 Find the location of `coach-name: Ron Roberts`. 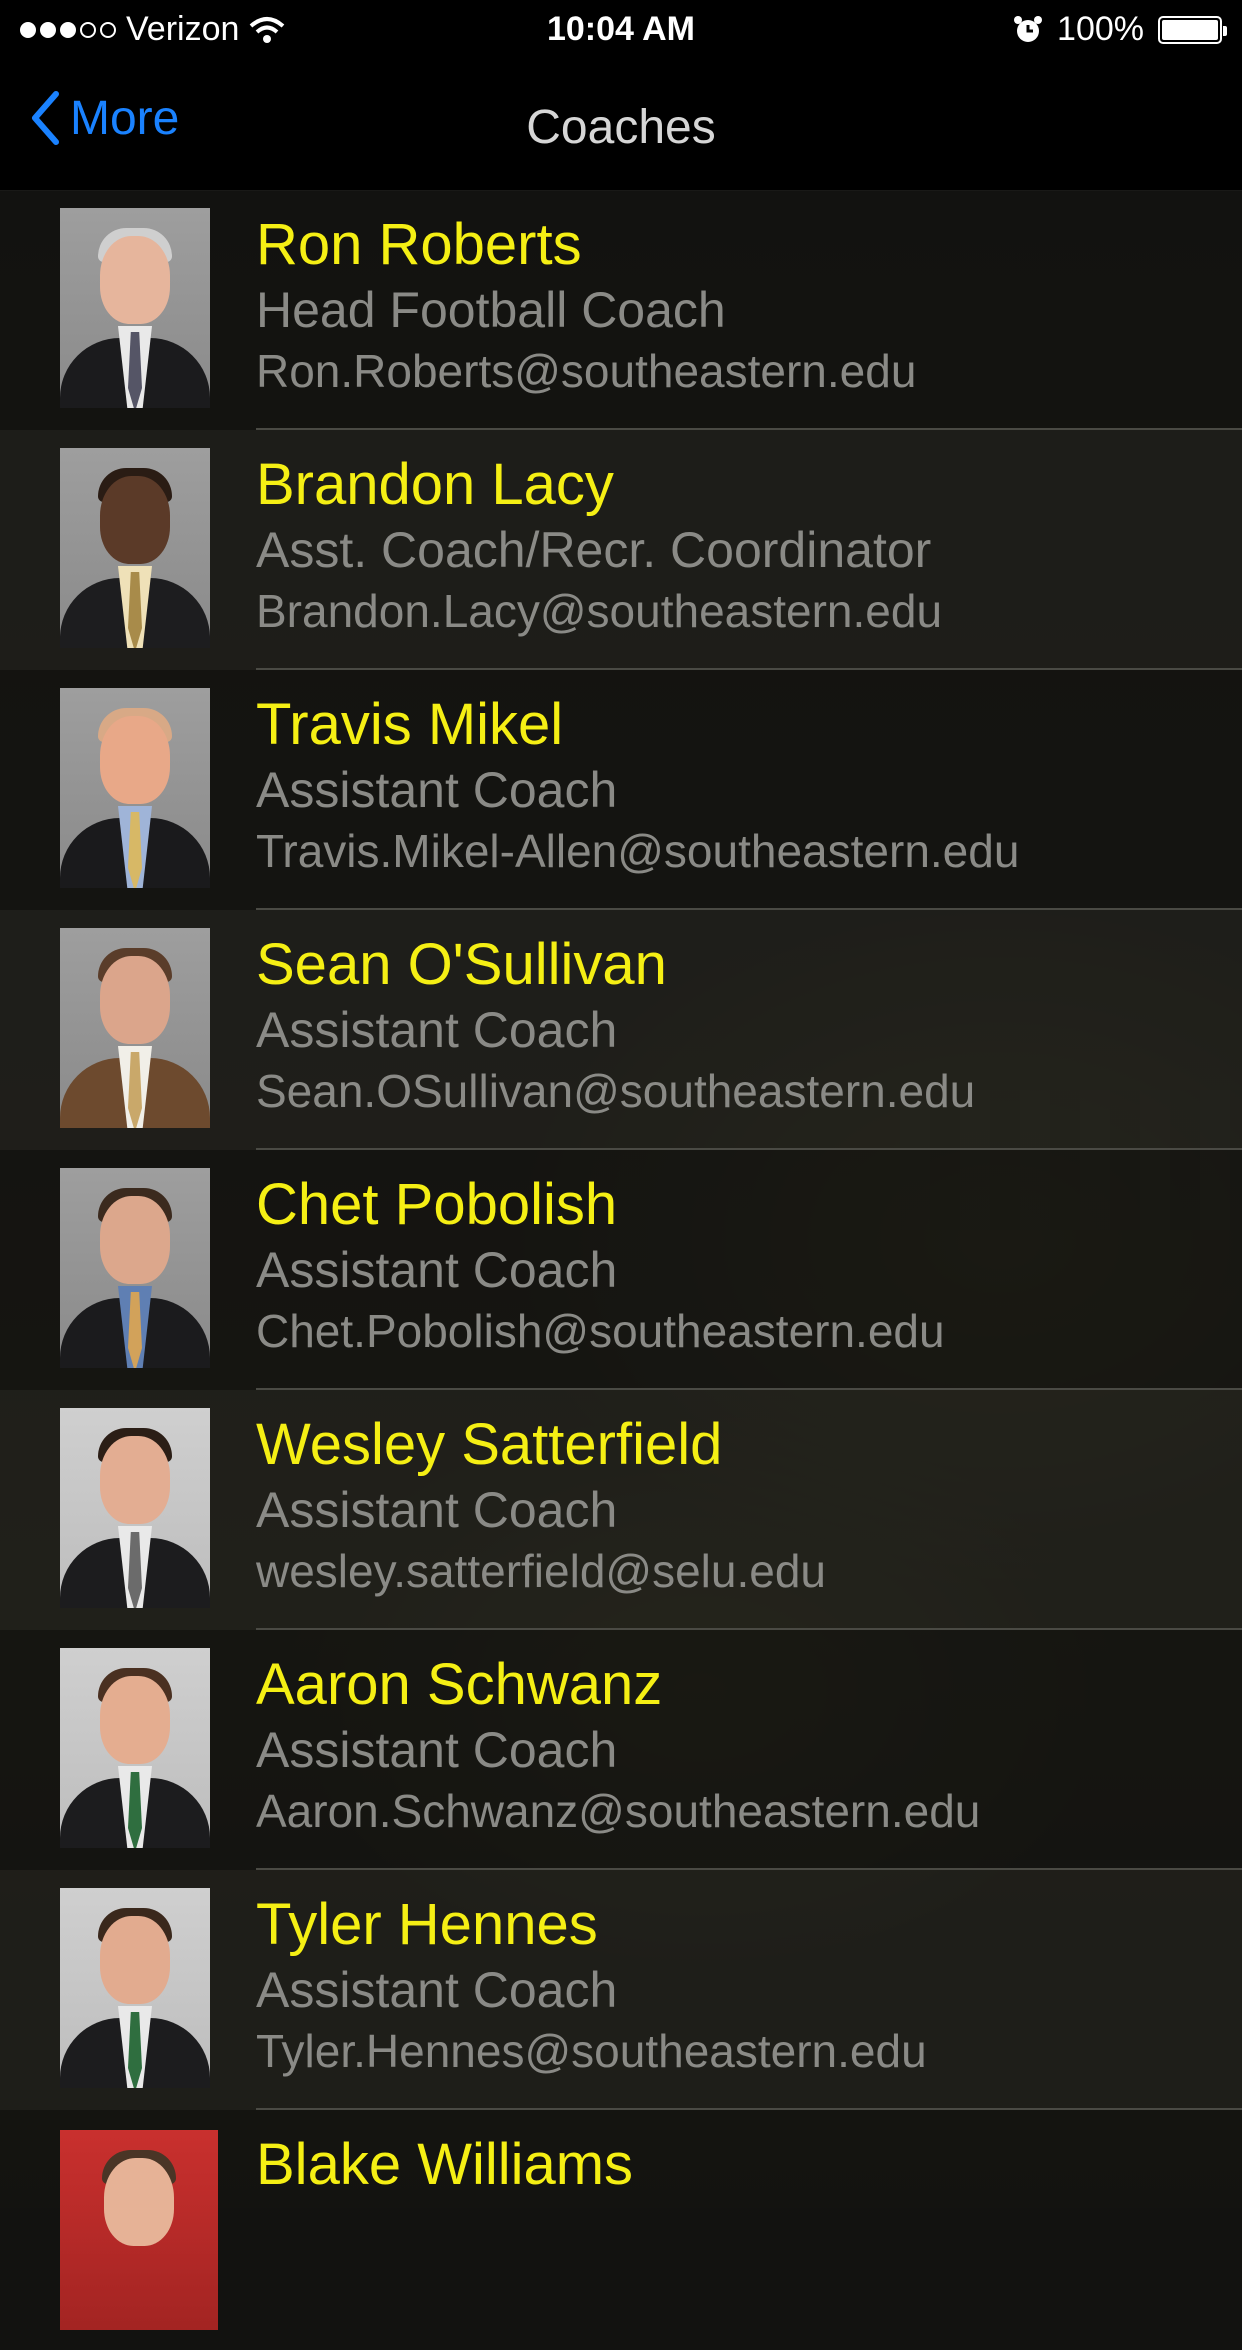

coach-name: Ron Roberts is located at coordinates (419, 244).